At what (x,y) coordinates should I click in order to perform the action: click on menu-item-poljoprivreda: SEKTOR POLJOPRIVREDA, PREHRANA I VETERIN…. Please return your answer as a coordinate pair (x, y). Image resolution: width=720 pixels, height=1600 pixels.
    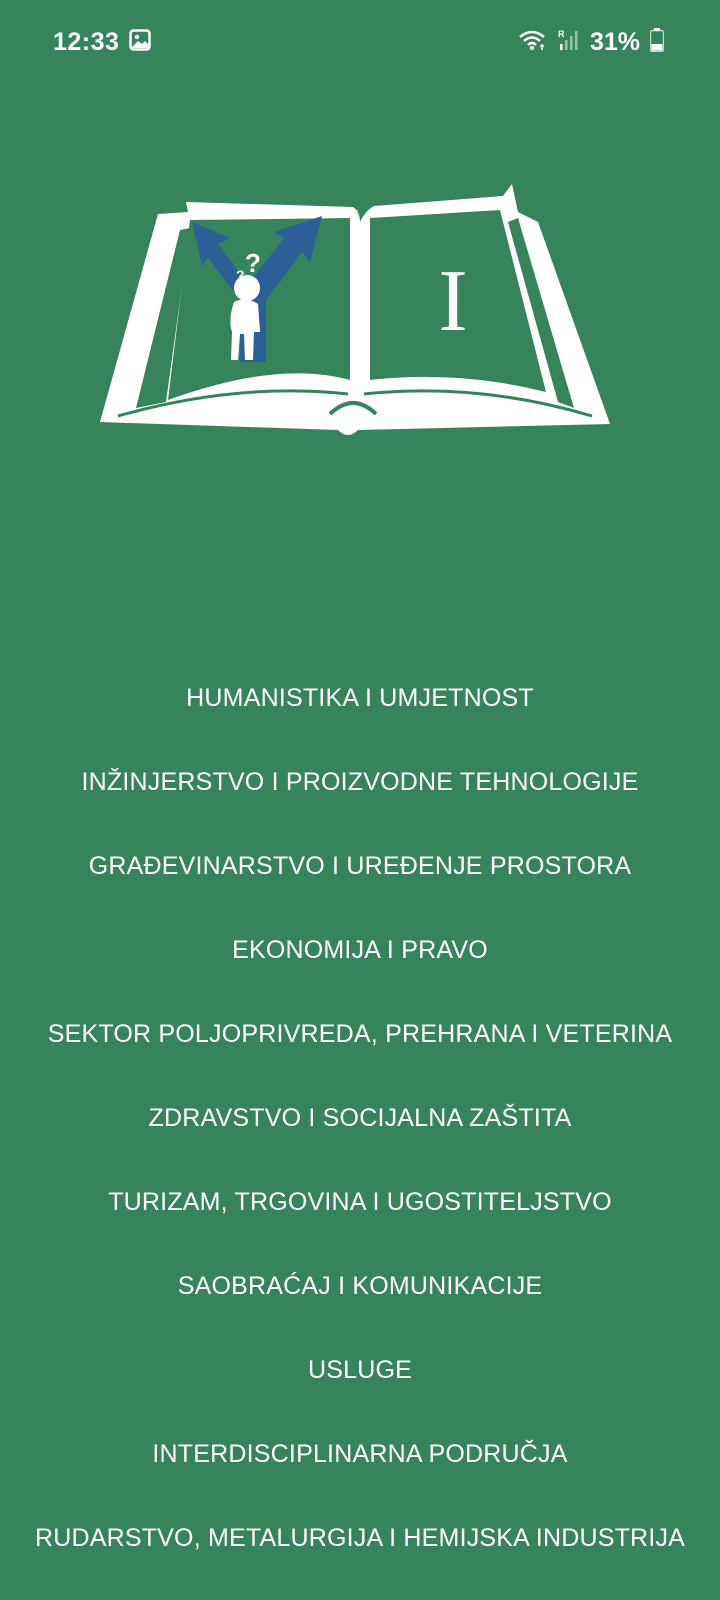
    Looking at the image, I should click on (360, 1034).